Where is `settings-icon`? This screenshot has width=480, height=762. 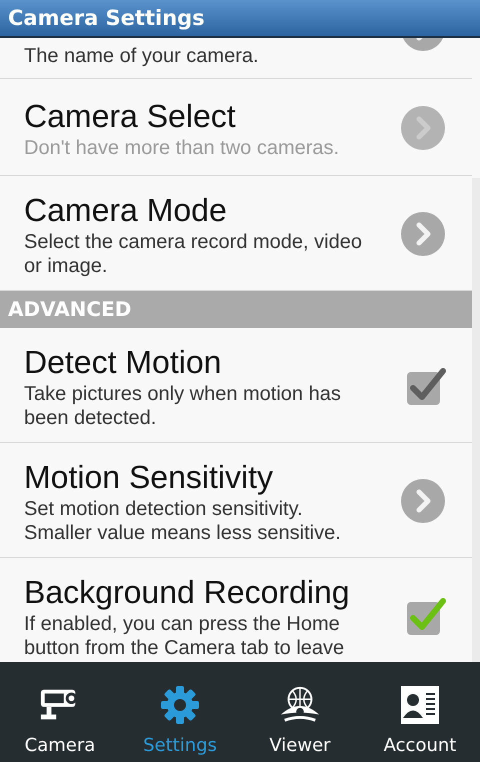
settings-icon is located at coordinates (180, 705).